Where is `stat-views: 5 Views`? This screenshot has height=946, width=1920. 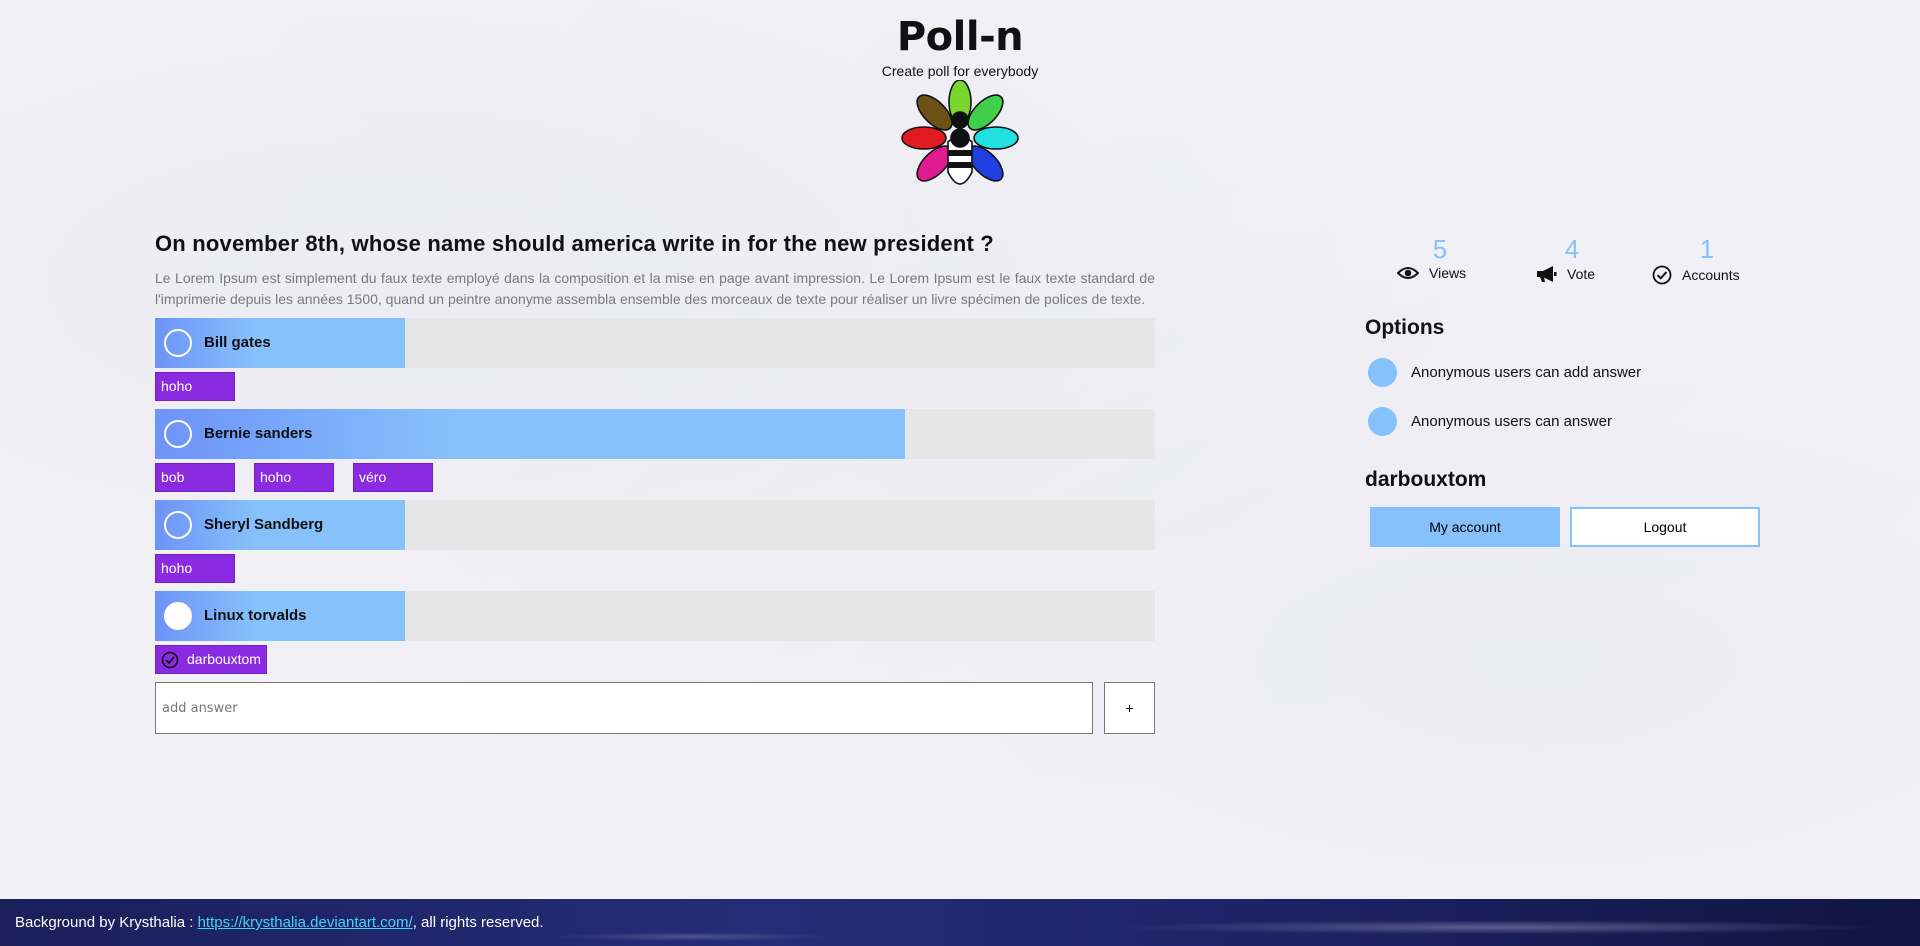 stat-views: 5 Views is located at coordinates (1440, 258).